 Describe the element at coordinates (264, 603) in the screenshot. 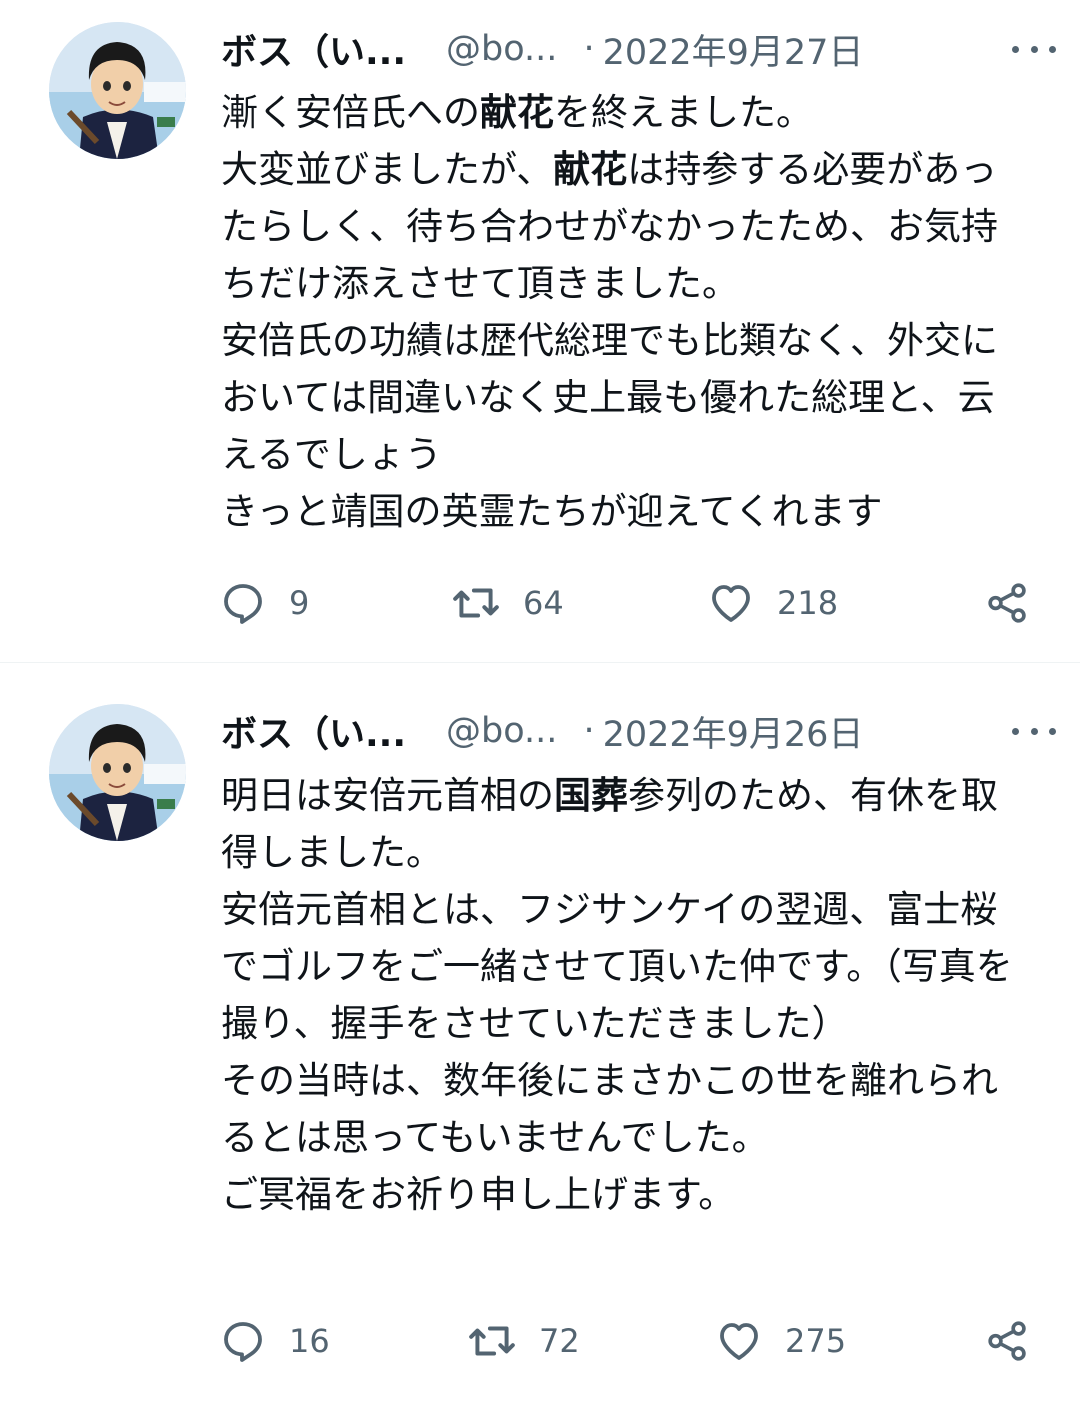

I see `reply-button: 9` at that location.